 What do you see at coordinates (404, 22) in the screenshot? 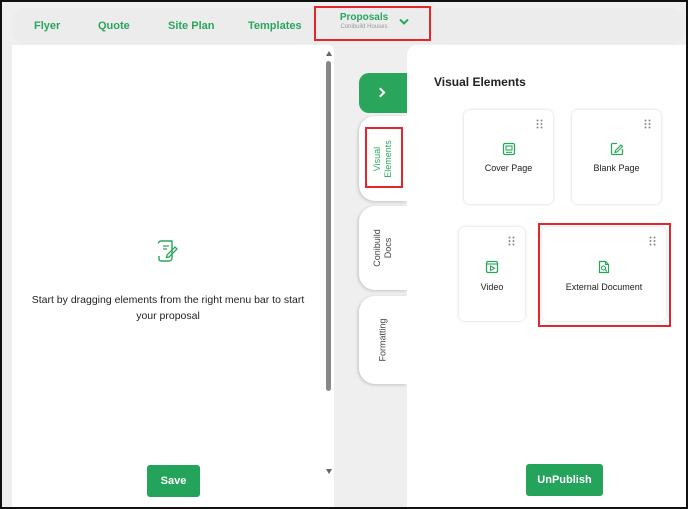
I see `chevron-down-icon` at bounding box center [404, 22].